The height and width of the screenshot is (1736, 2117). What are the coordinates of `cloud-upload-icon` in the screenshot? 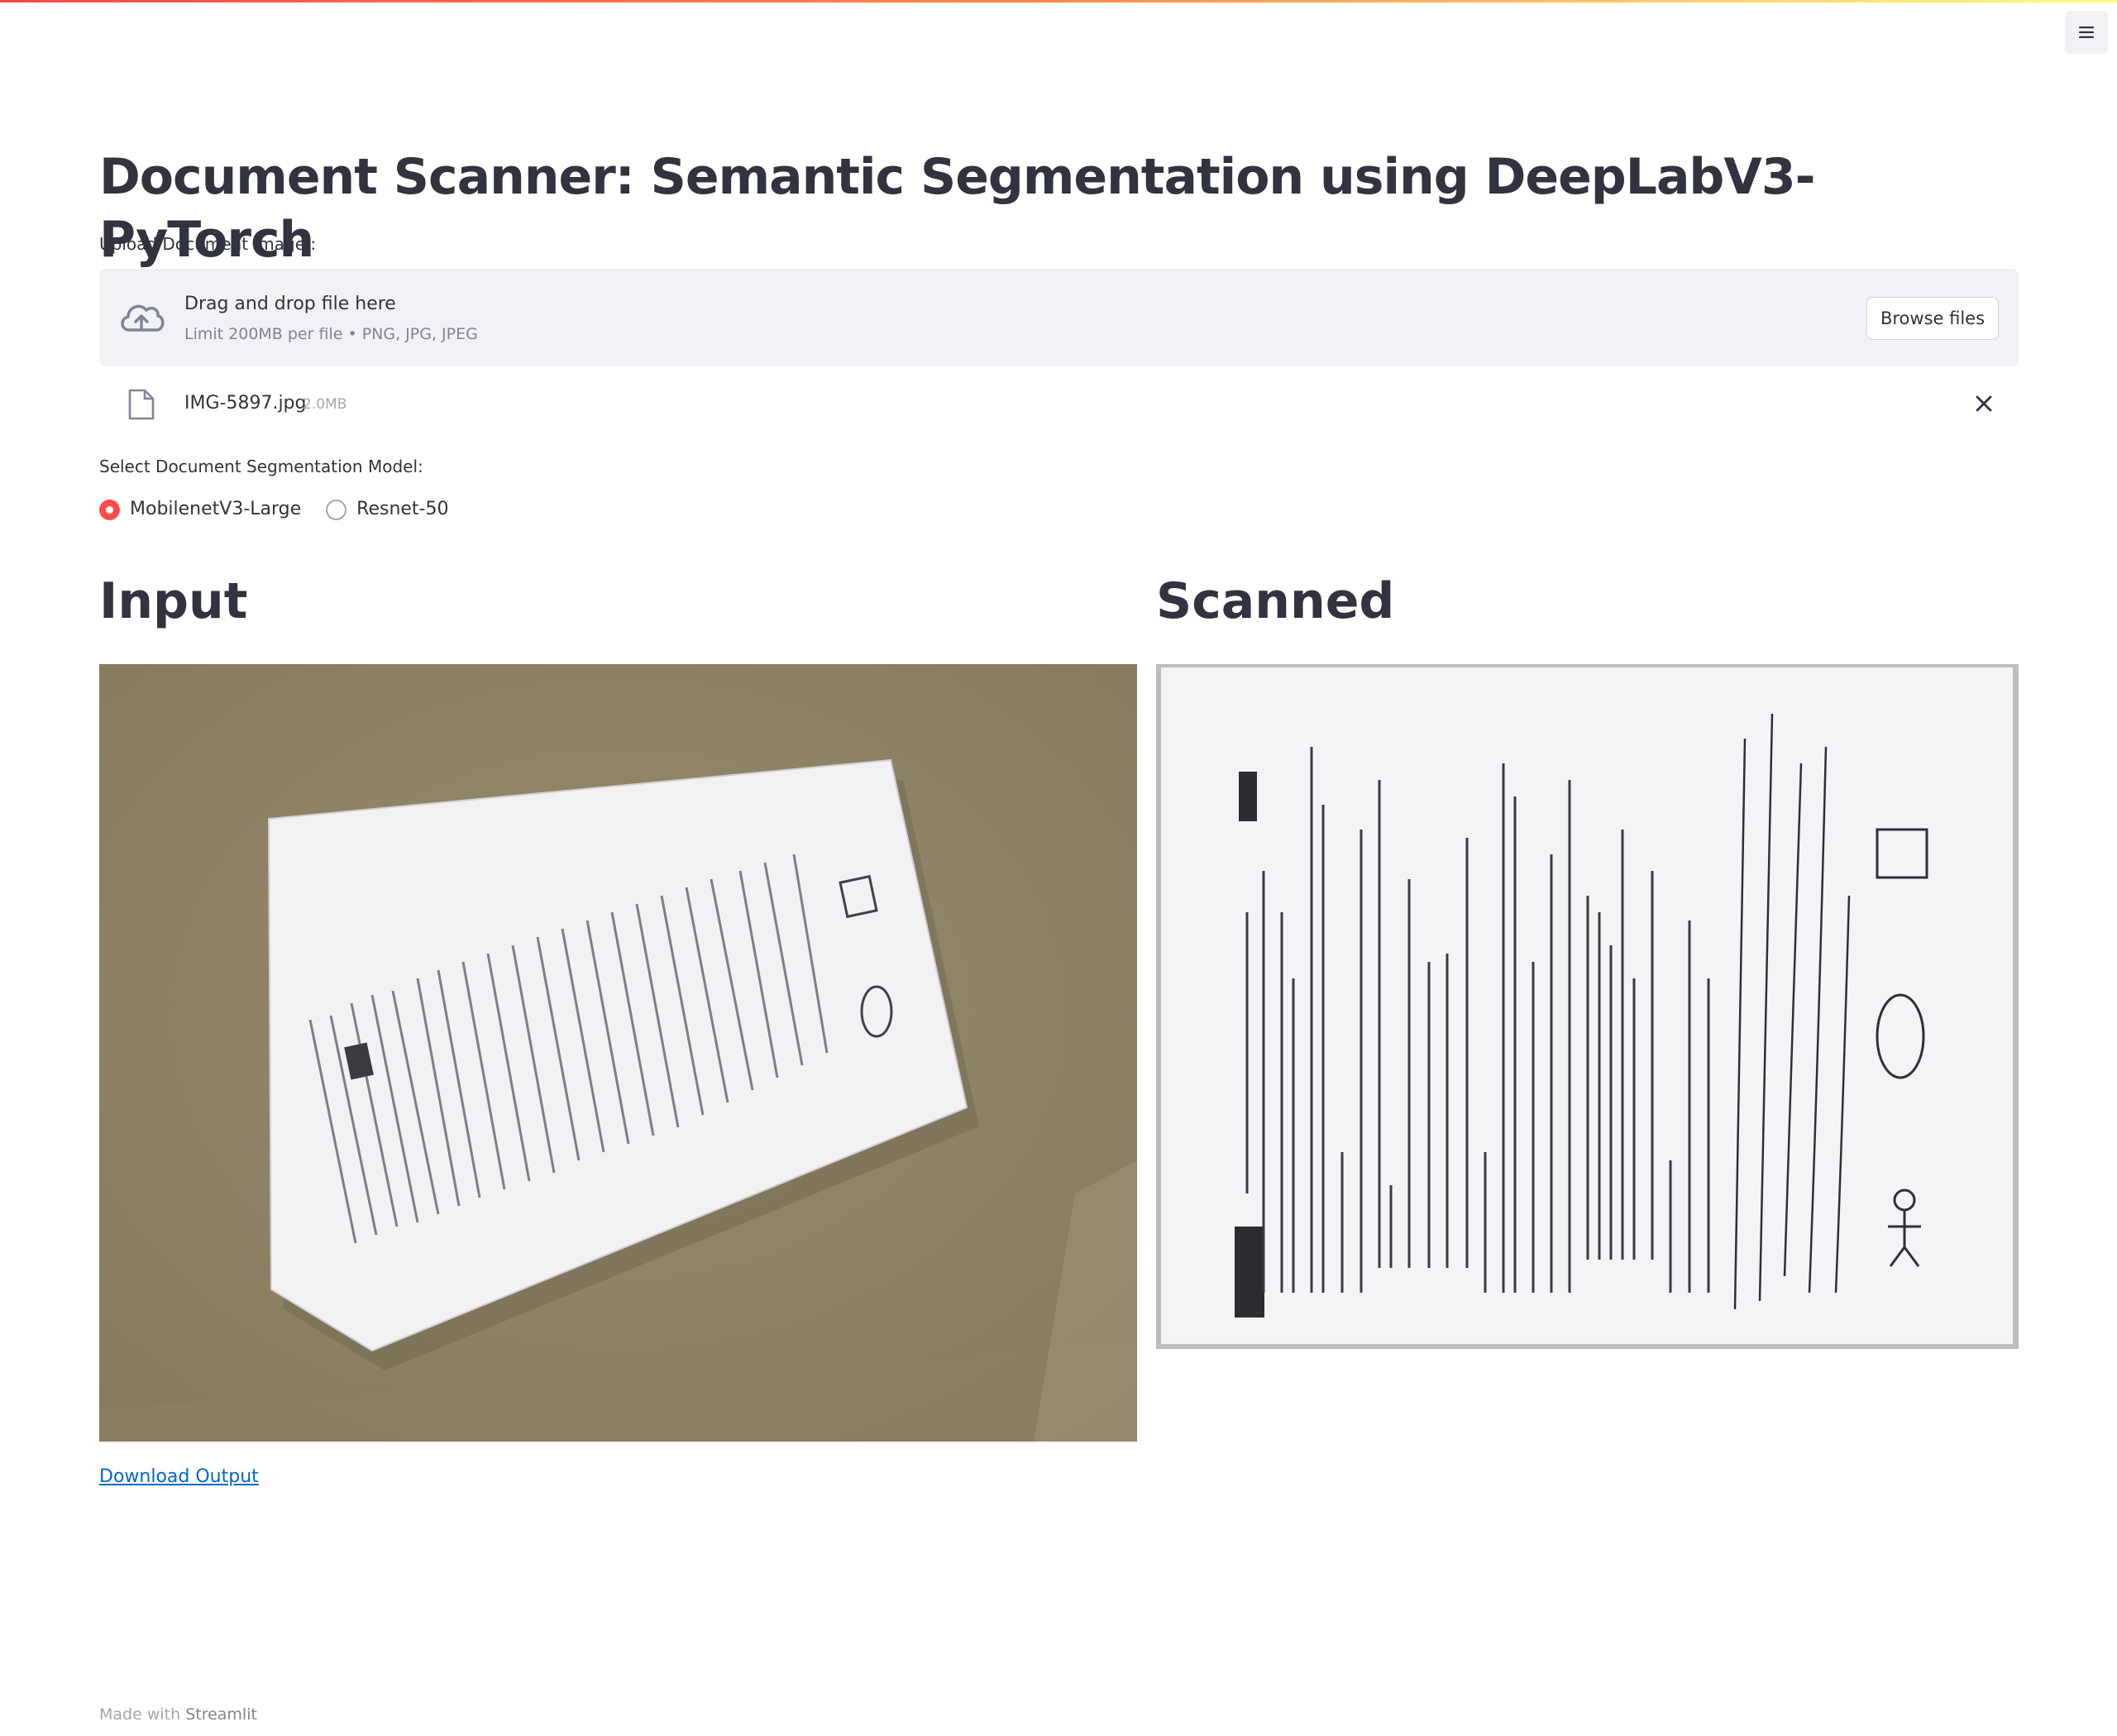 It's located at (143, 318).